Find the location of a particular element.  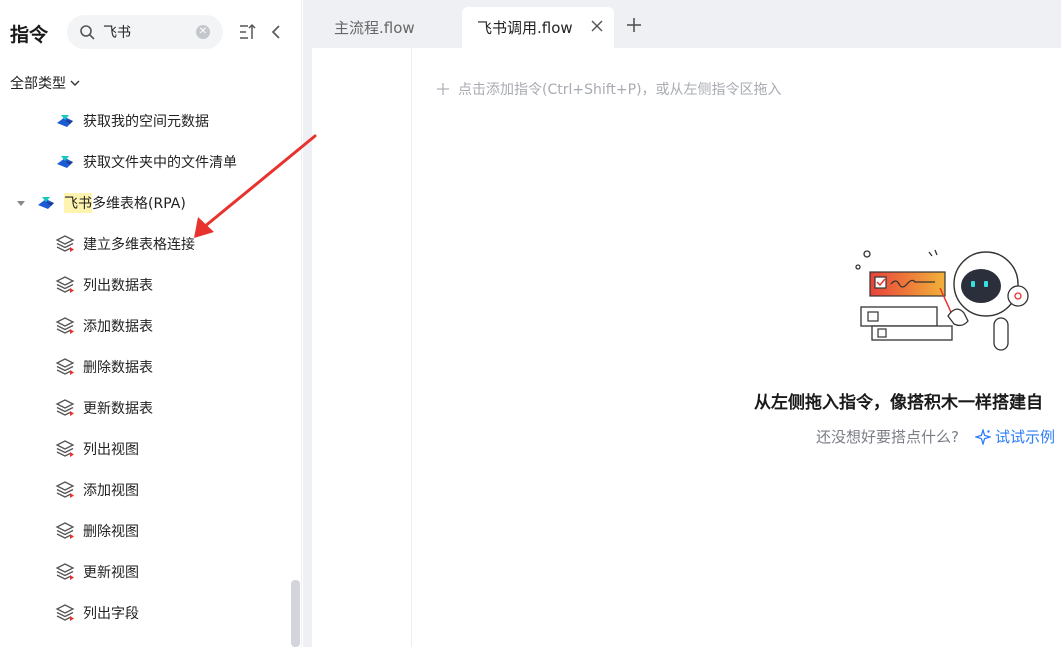

tree-item-label: 建立多维表格连接 is located at coordinates (139, 244).